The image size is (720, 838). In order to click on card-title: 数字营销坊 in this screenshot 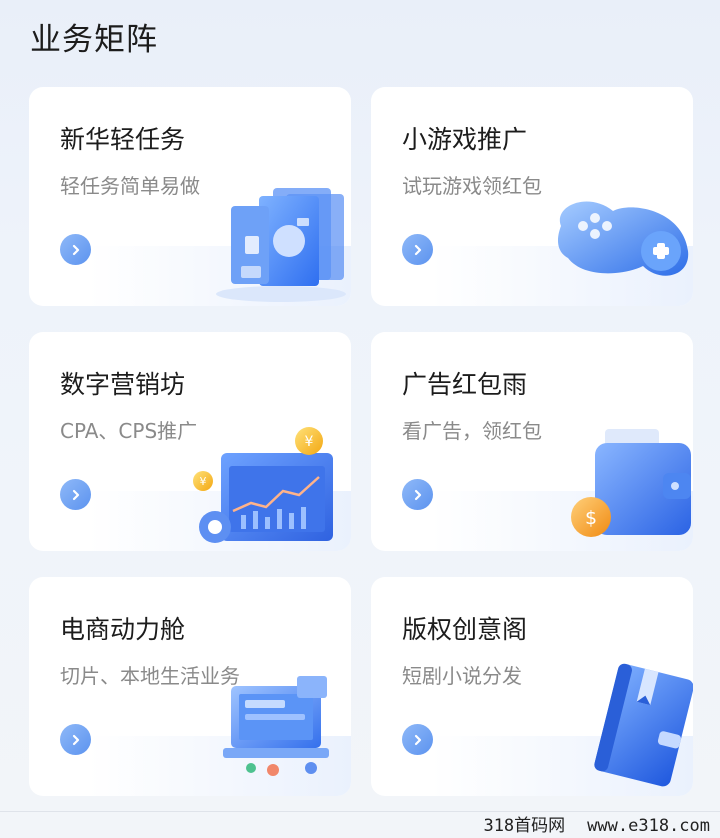, I will do `click(123, 384)`.